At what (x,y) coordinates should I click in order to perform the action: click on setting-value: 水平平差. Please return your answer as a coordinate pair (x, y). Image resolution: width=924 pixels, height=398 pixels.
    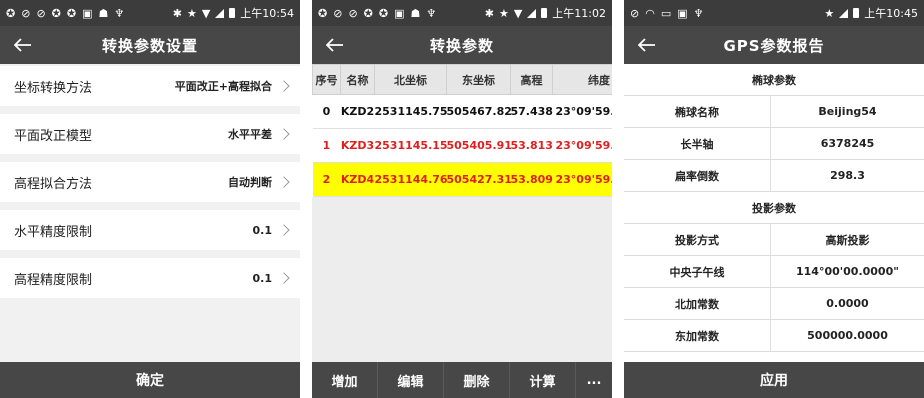
    Looking at the image, I should click on (250, 134).